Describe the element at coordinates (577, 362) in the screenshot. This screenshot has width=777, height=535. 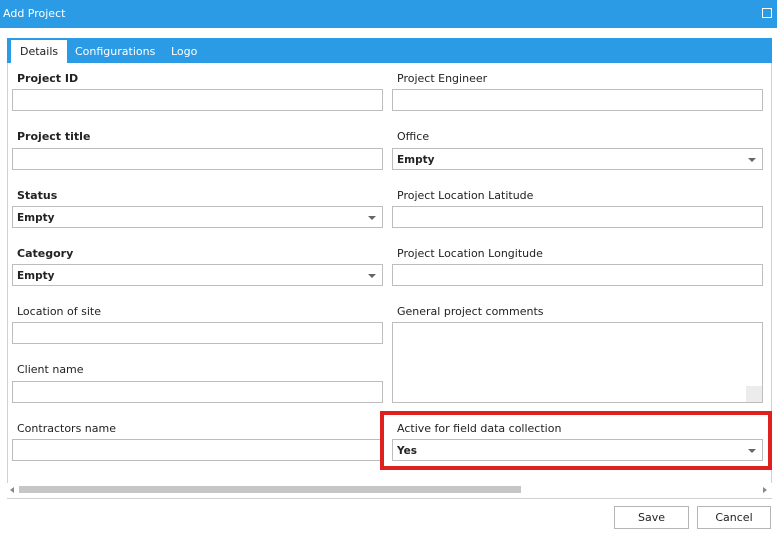
I see `comments-textarea` at that location.